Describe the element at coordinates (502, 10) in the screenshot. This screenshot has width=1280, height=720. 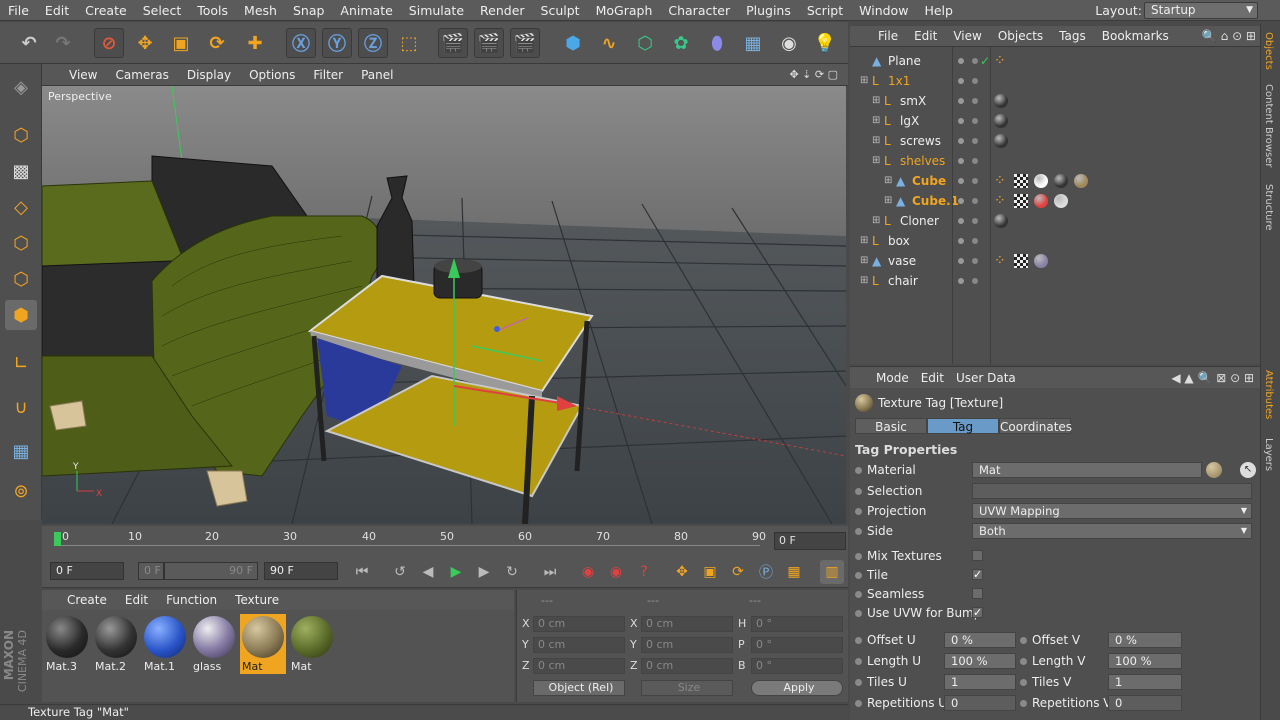
I see `menu-render: Render` at that location.